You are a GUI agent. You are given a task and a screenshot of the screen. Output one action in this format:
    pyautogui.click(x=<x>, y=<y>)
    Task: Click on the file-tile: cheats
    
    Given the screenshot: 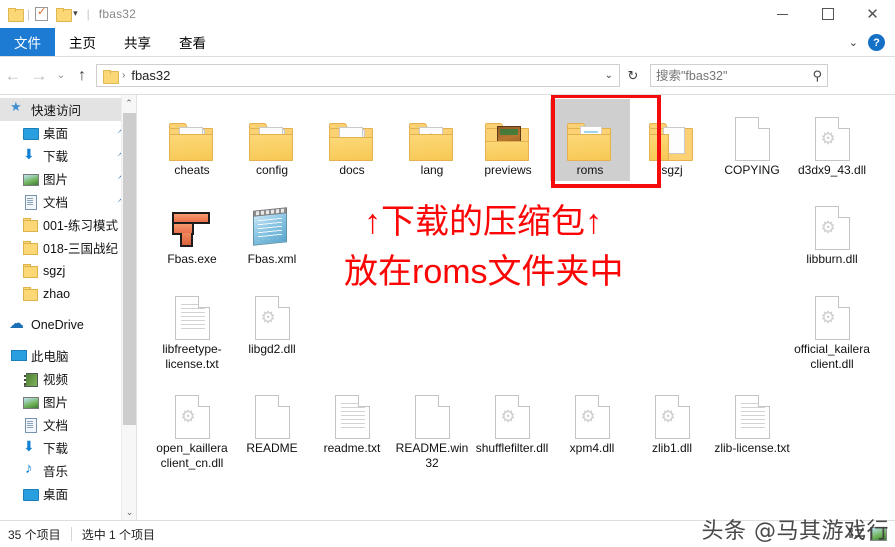 What is the action you would take?
    pyautogui.click(x=192, y=140)
    